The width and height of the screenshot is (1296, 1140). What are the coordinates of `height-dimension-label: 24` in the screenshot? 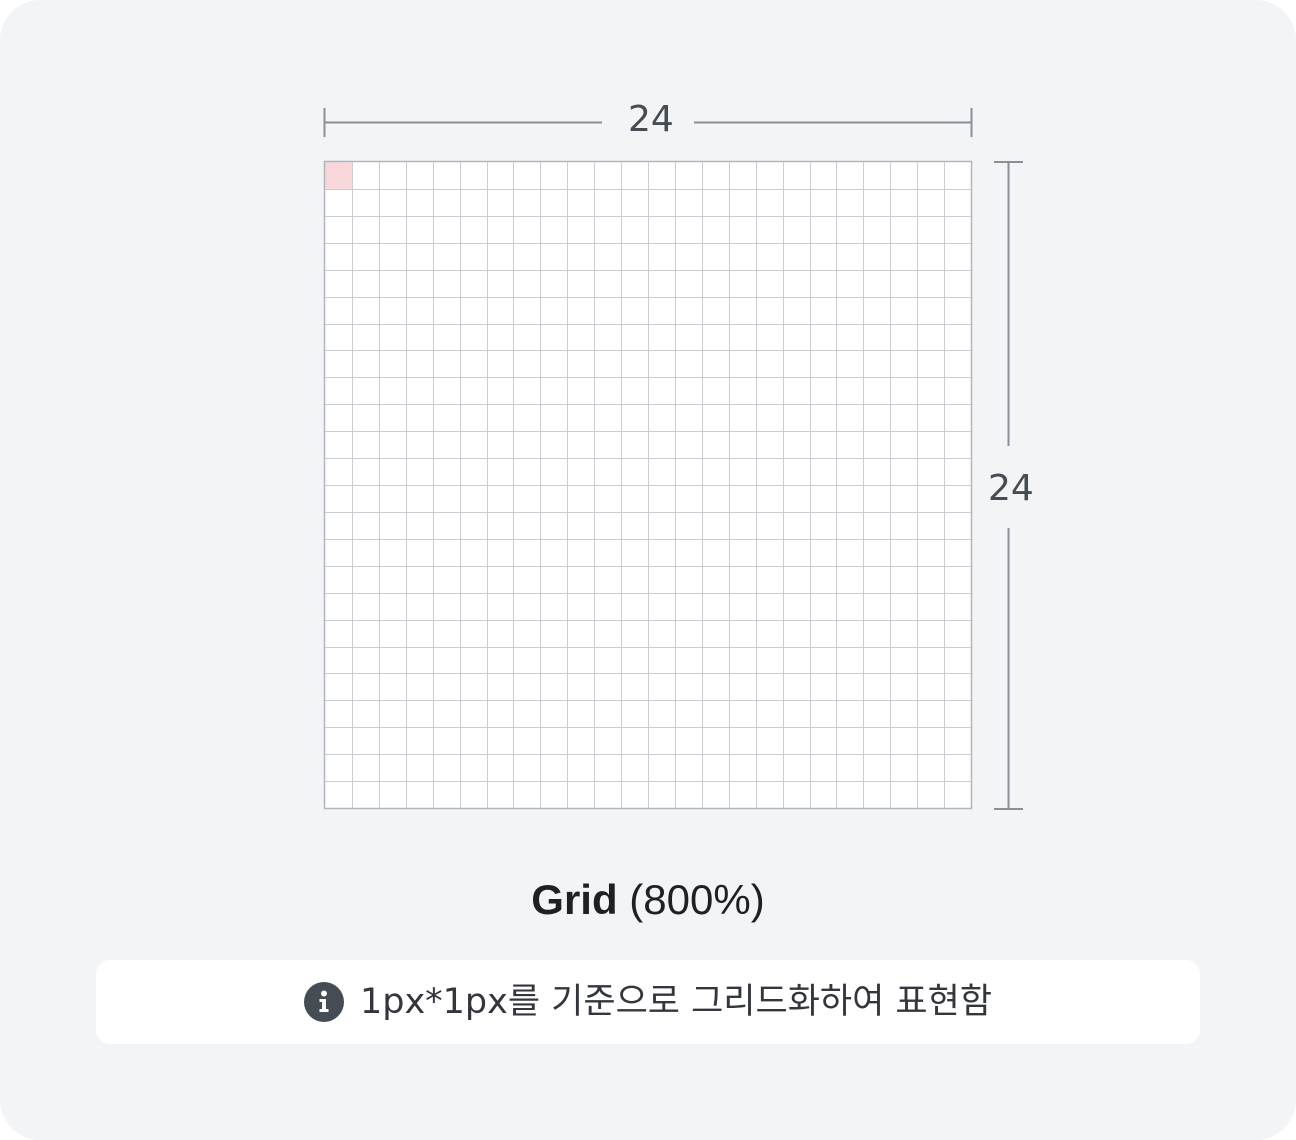 It's located at (1011, 488).